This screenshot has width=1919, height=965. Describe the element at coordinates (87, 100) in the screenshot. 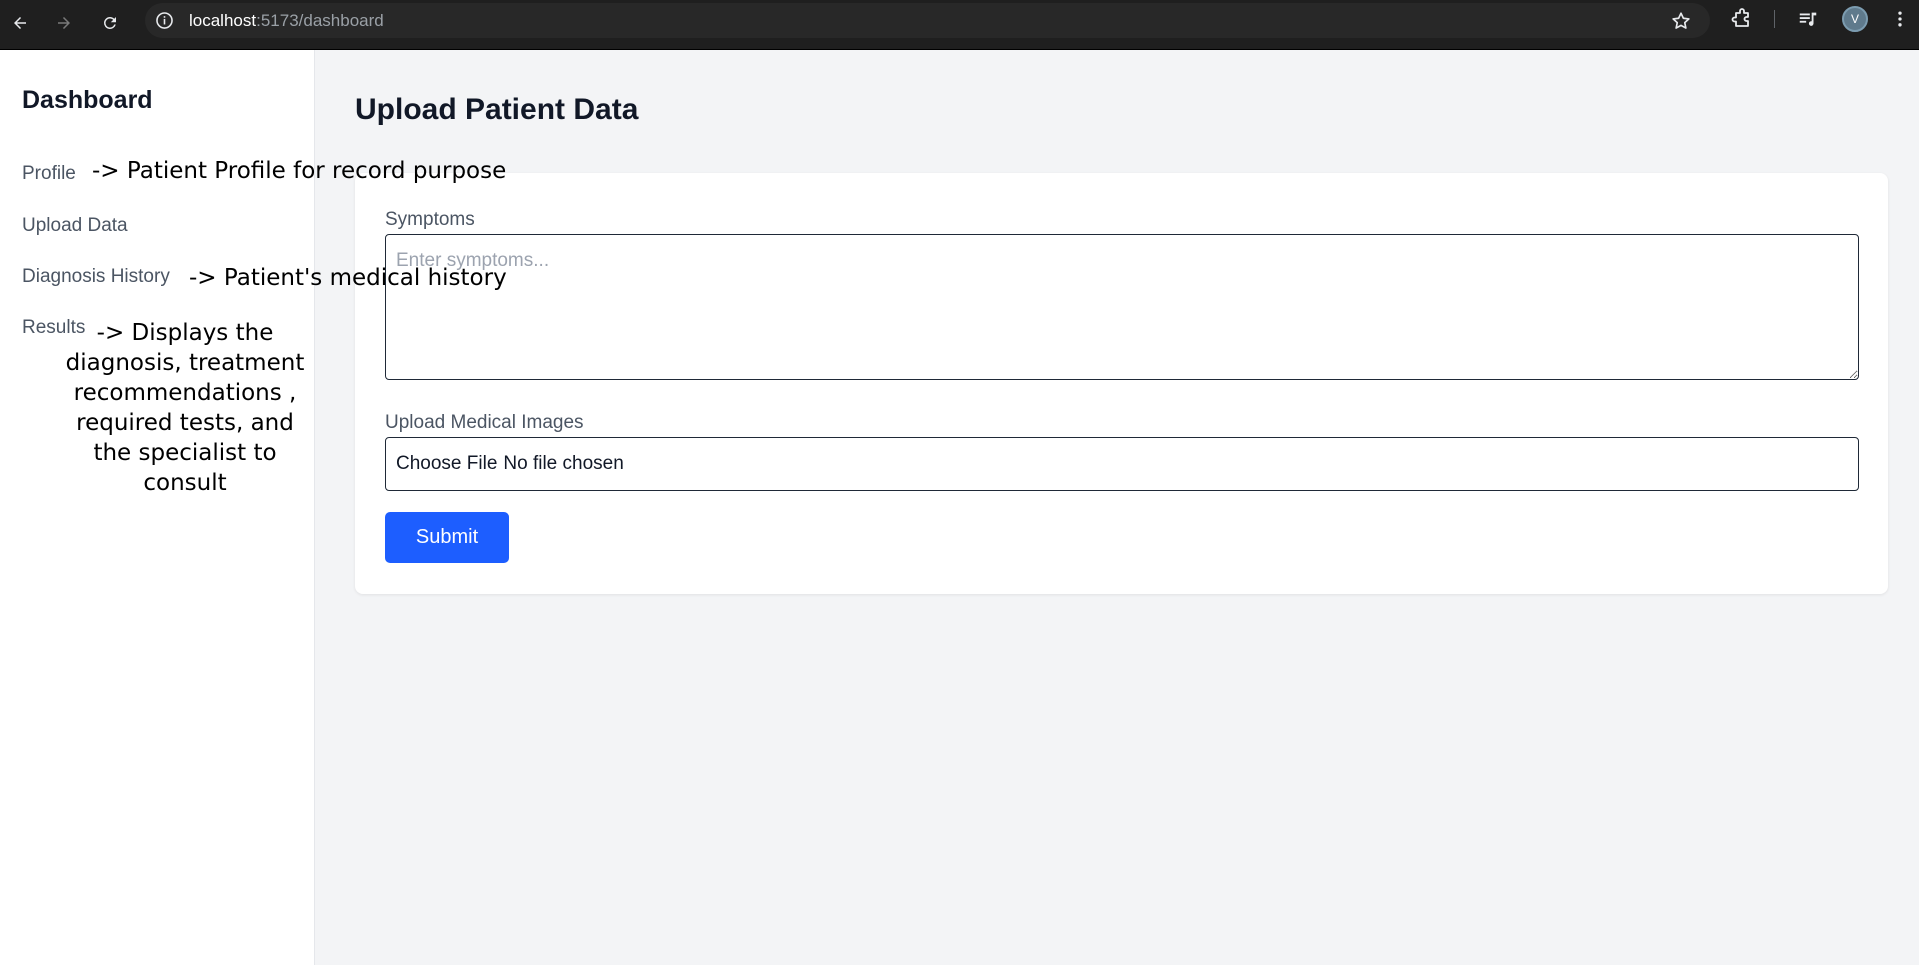

I see `sidebar-title: Dashboard` at that location.